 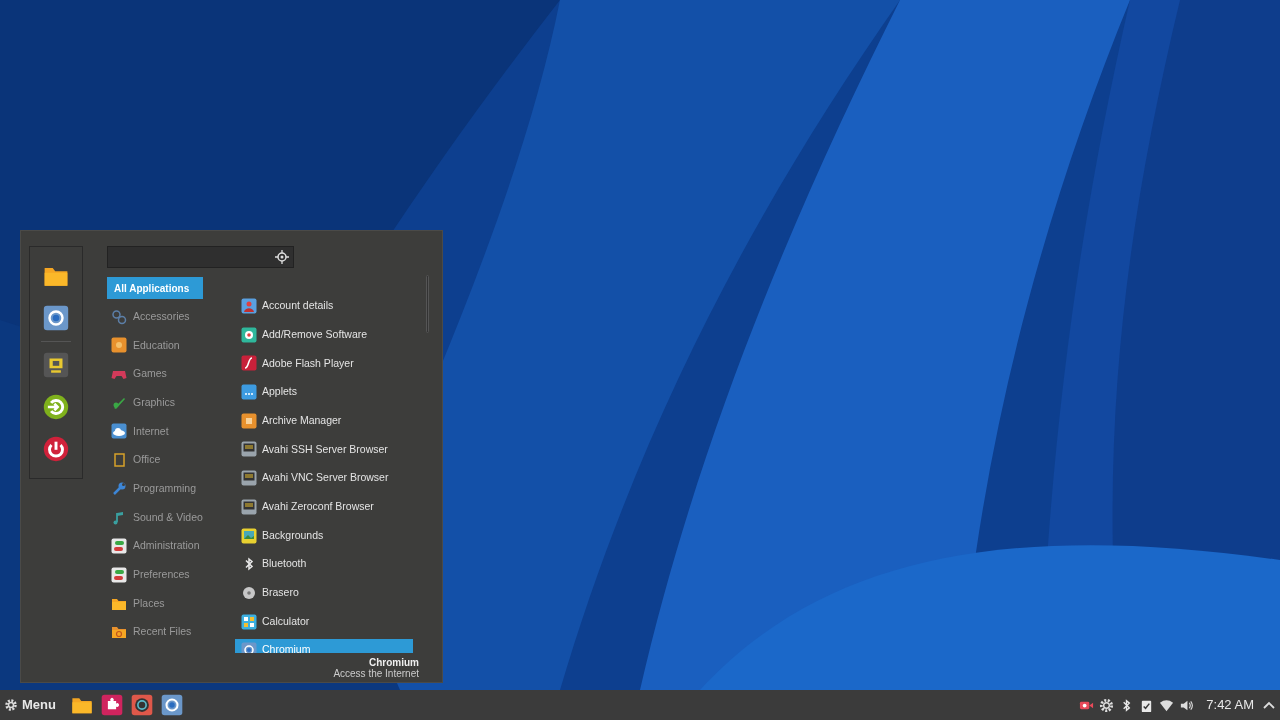 I want to click on category-item: Places, so click(x=169, y=603).